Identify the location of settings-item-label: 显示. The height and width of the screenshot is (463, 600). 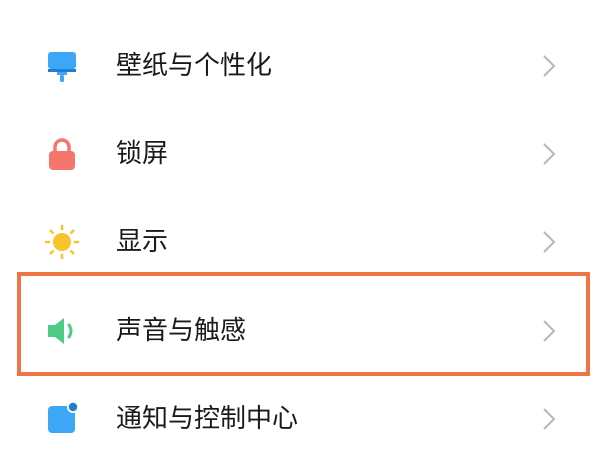
(142, 242).